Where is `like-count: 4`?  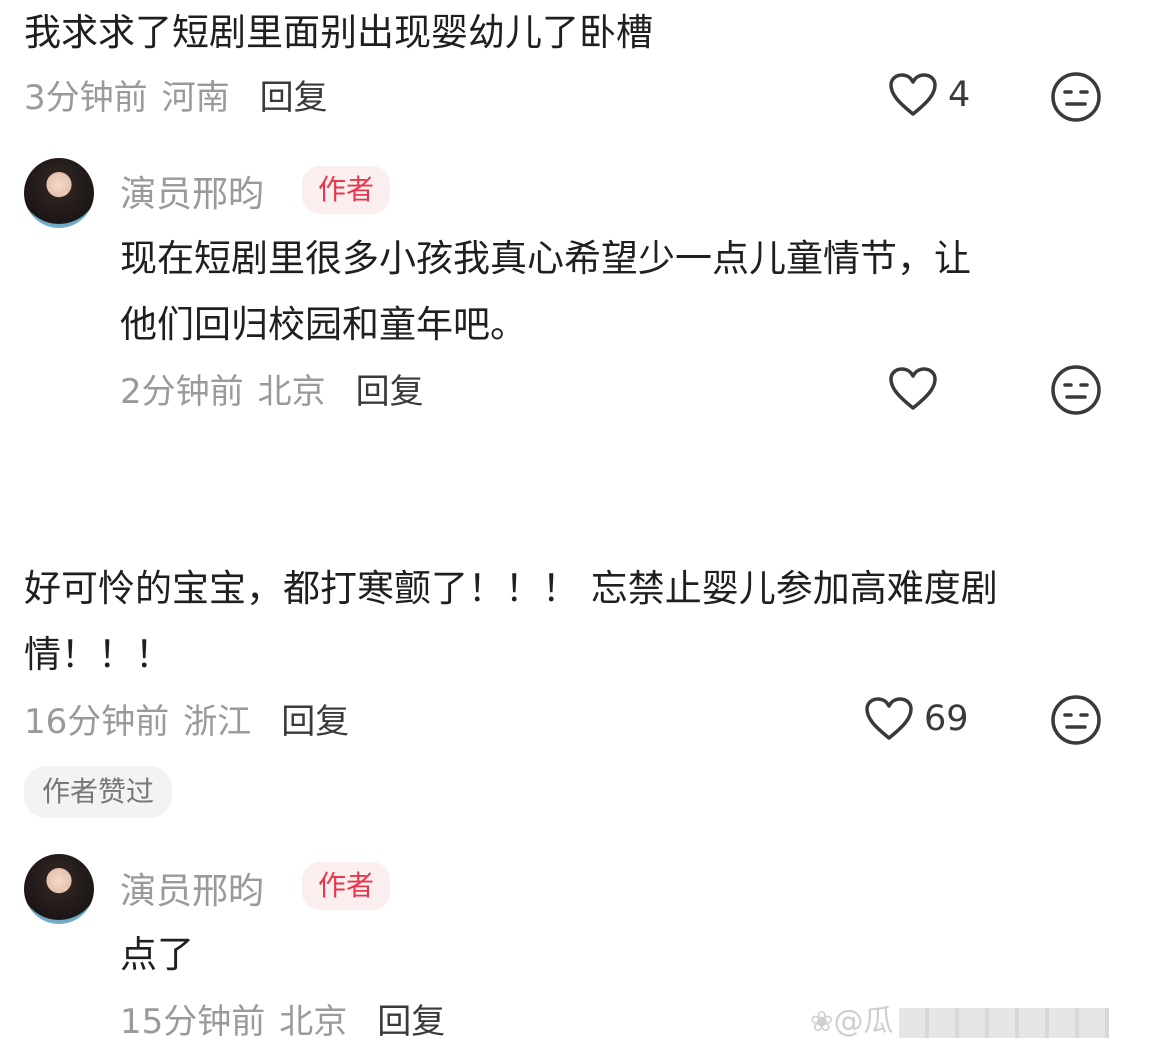 like-count: 4 is located at coordinates (959, 95).